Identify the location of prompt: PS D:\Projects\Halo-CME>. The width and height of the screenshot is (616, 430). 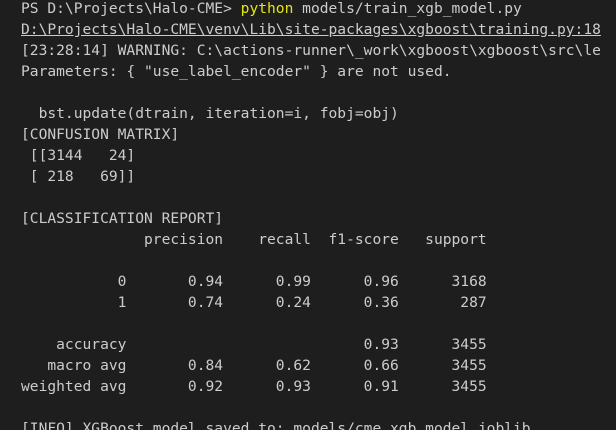
(131, 8).